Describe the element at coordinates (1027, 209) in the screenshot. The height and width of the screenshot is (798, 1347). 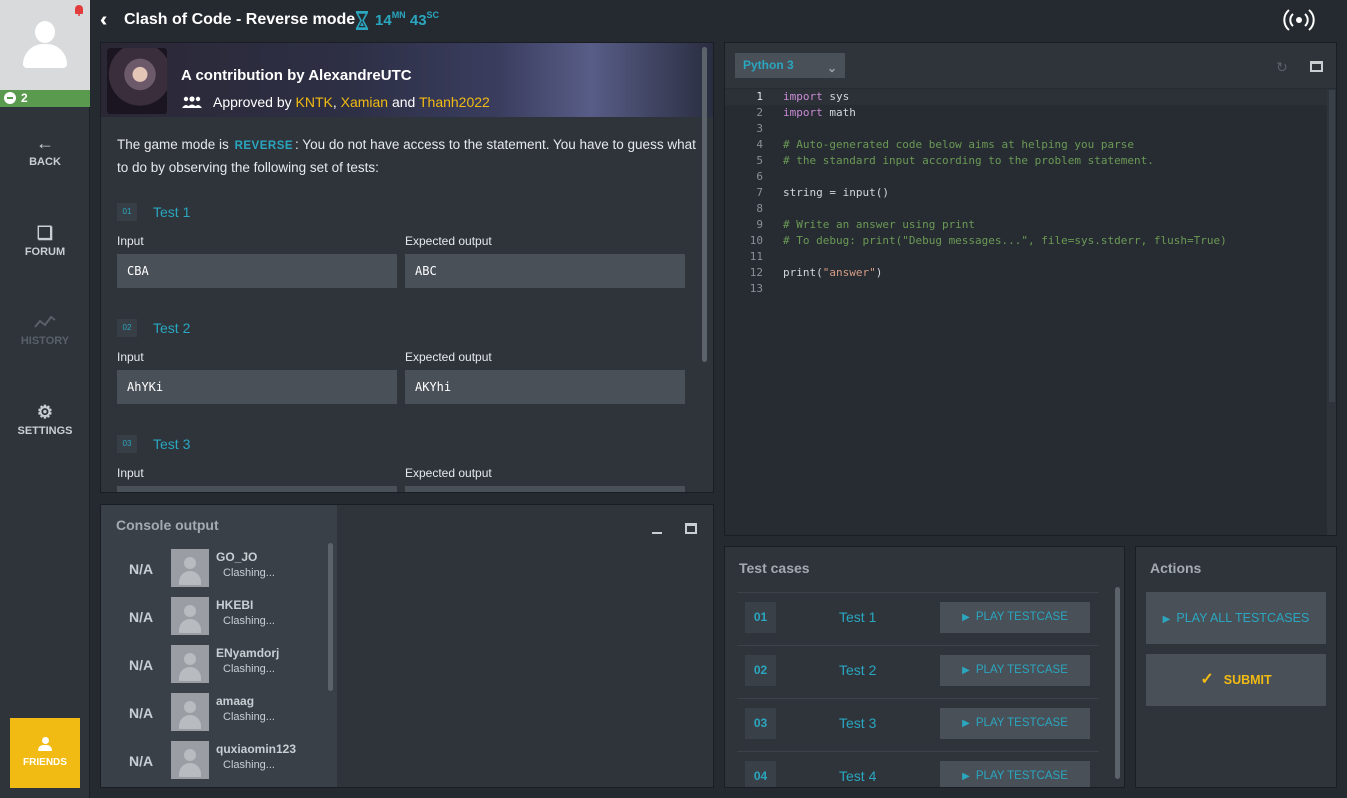
I see `code-line: 8` at that location.